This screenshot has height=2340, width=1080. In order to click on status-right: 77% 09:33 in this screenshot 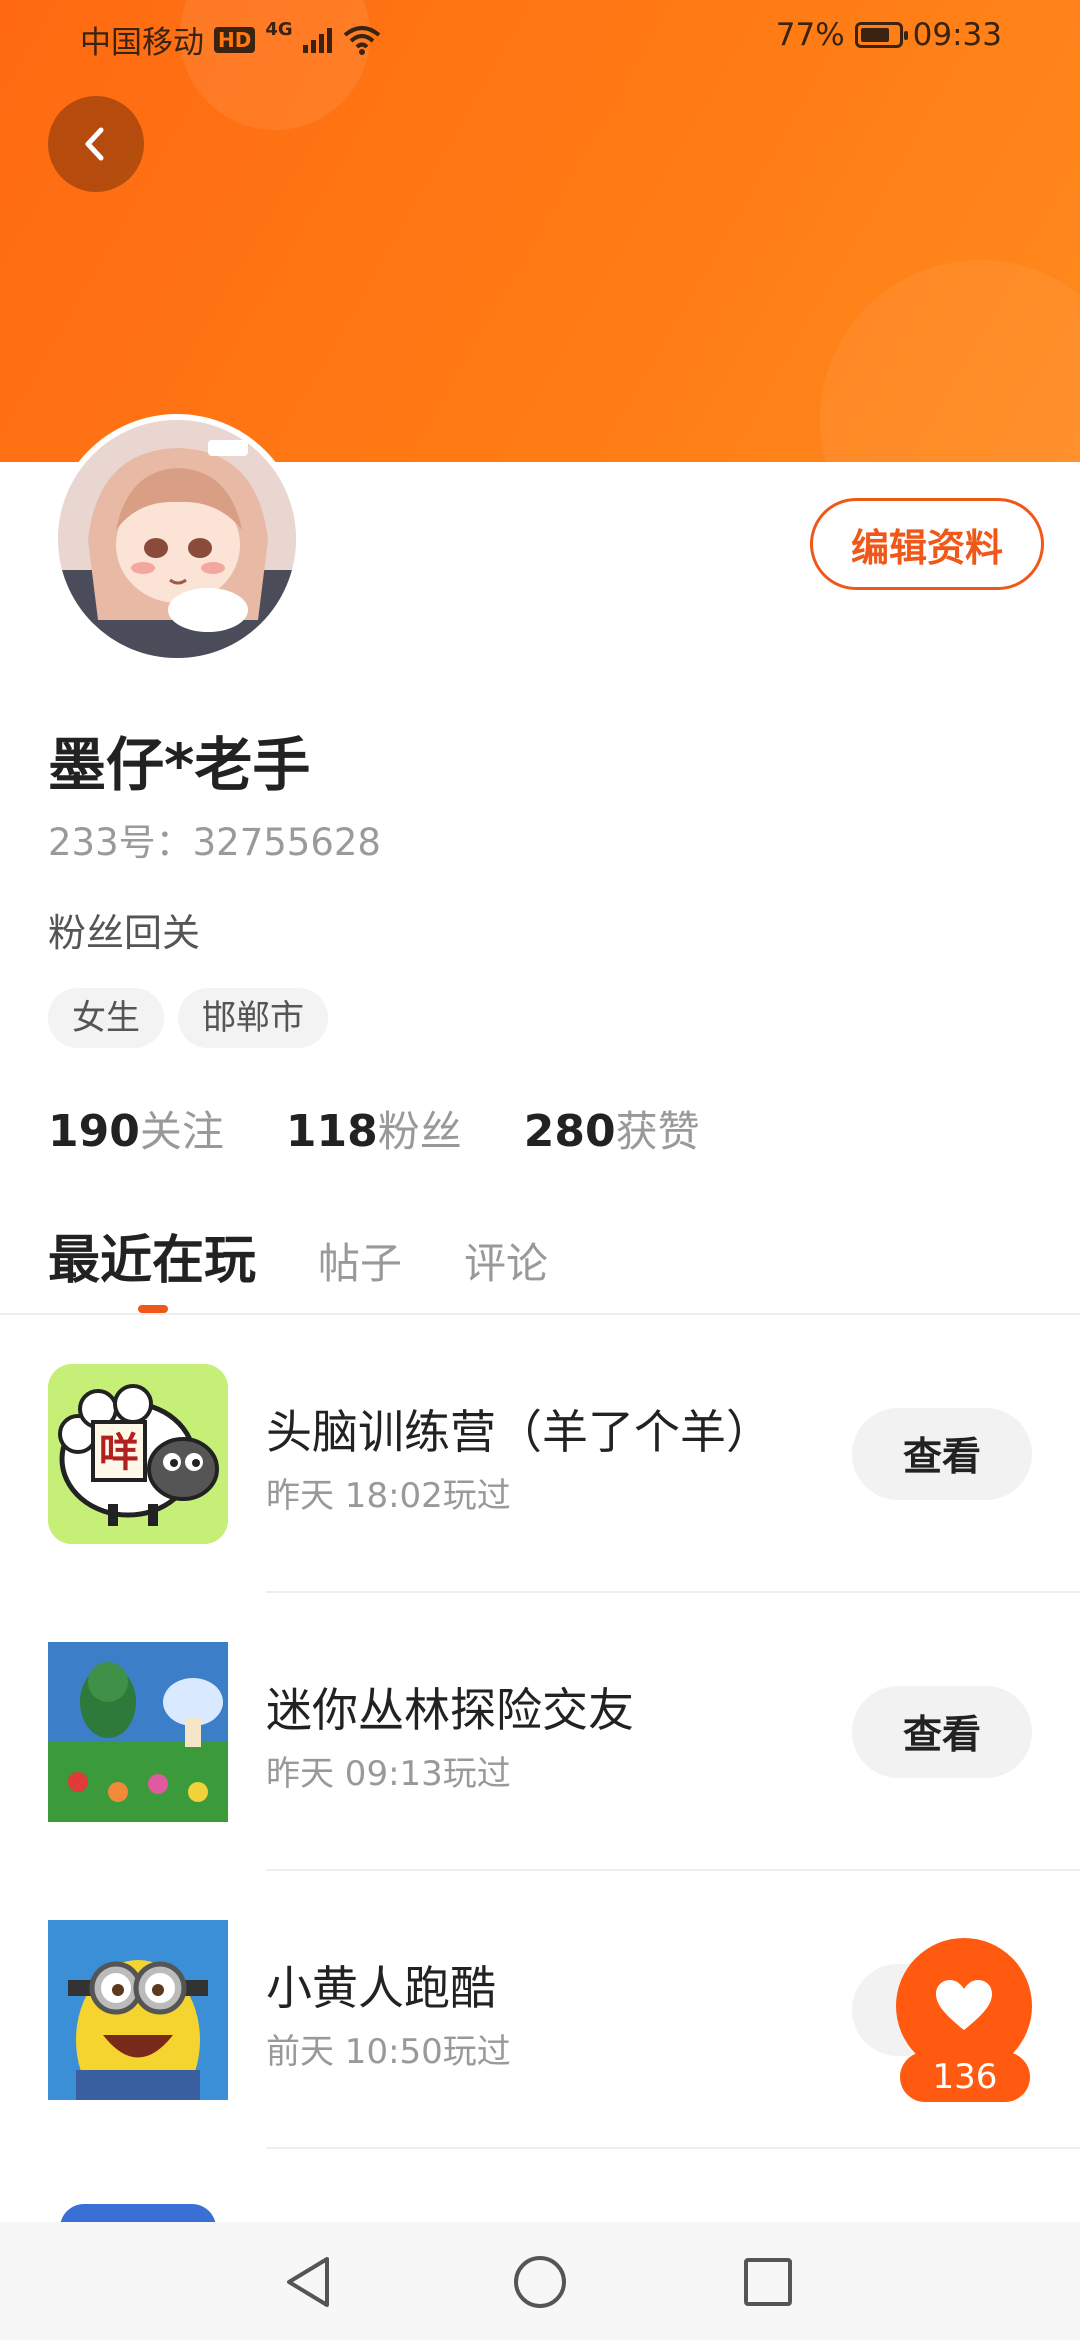, I will do `click(889, 35)`.